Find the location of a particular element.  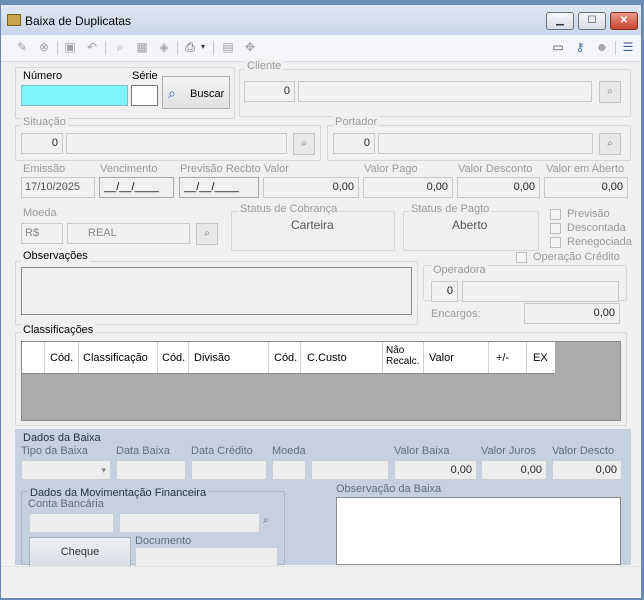

renegociada-checkbox is located at coordinates (555, 242).